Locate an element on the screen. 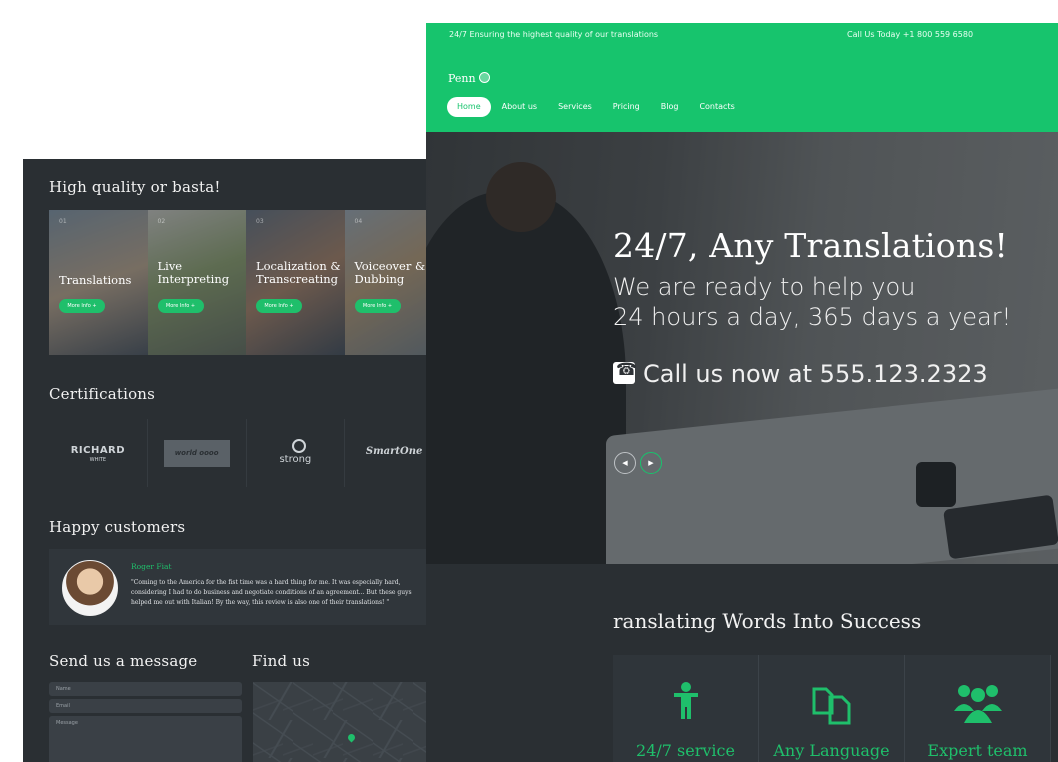 Image resolution: width=1058 pixels, height=762 pixels. feature-label: 24/7 service is located at coordinates (685, 750).